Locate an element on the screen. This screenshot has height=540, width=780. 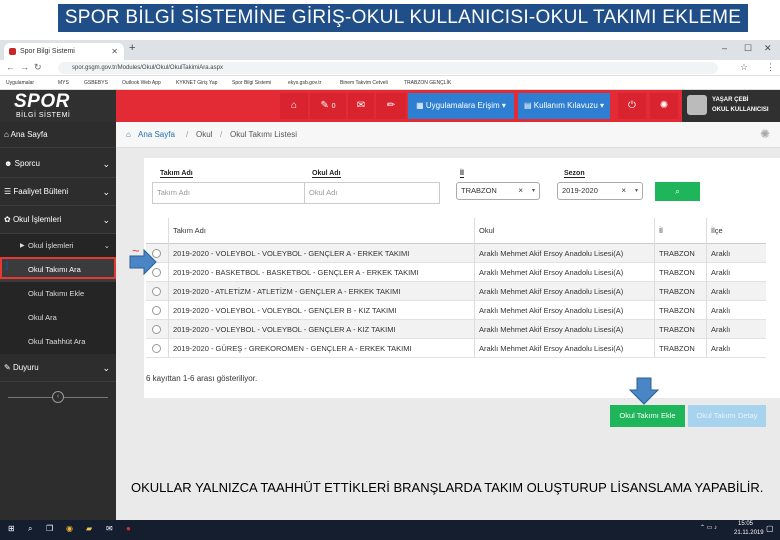
cell-city: TRABZON is located at coordinates (680, 310).